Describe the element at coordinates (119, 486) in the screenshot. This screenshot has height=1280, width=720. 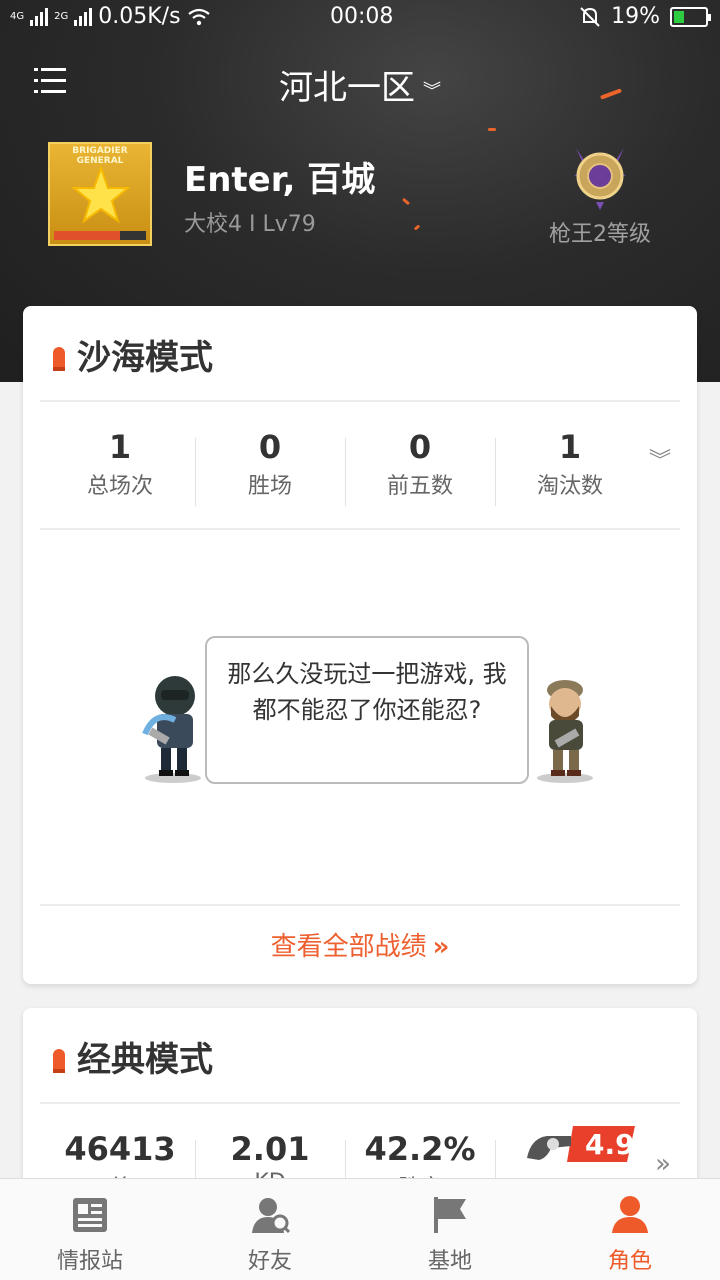
I see `stat-label: 总场次` at that location.